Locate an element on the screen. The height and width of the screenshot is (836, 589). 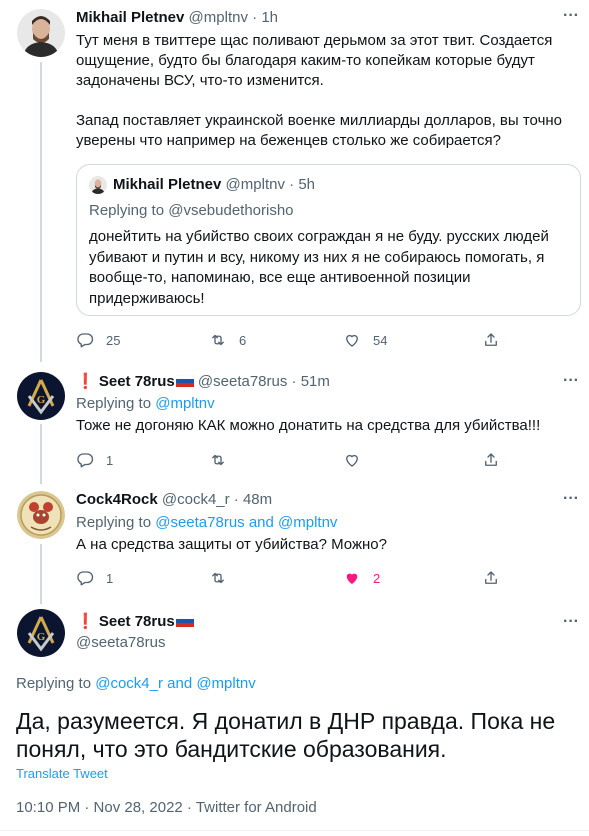
like-count: 2 is located at coordinates (377, 578).